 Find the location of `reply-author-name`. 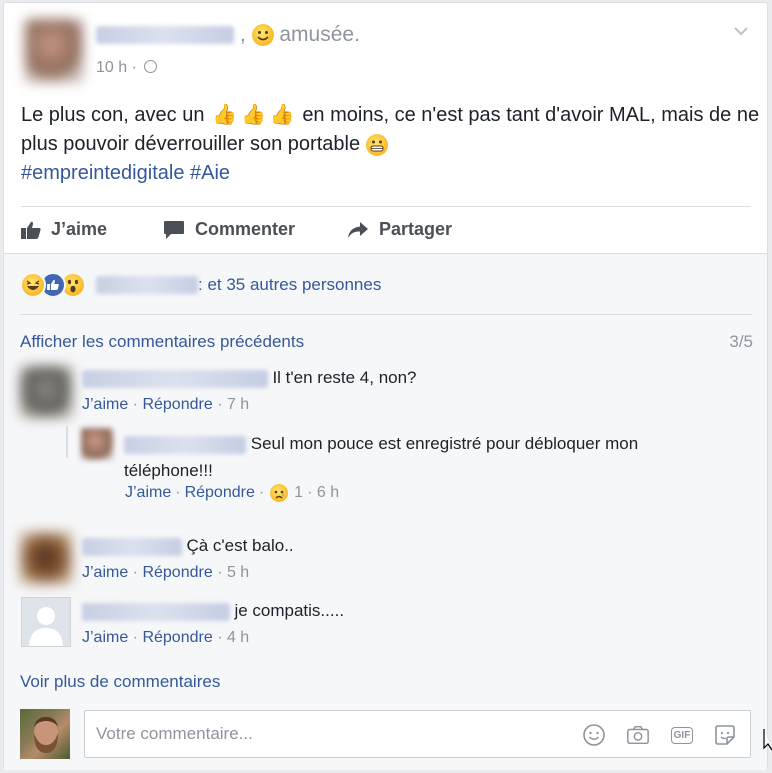

reply-author-name is located at coordinates (185, 444).